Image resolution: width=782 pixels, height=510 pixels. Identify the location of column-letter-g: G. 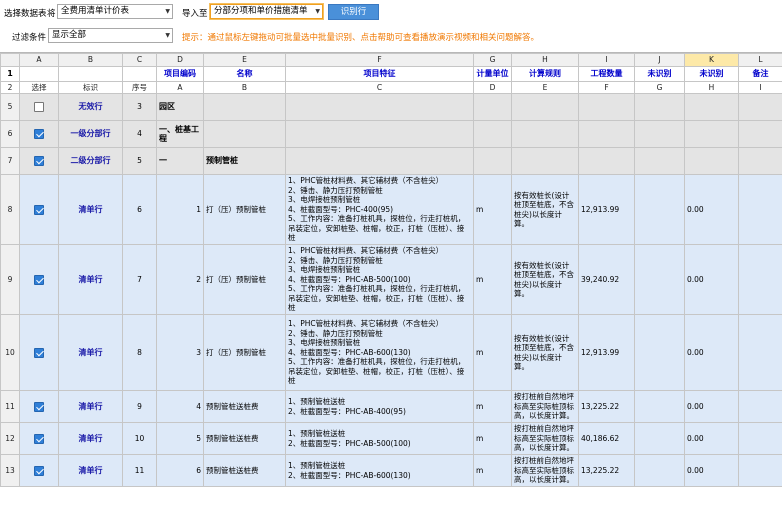
(492, 60).